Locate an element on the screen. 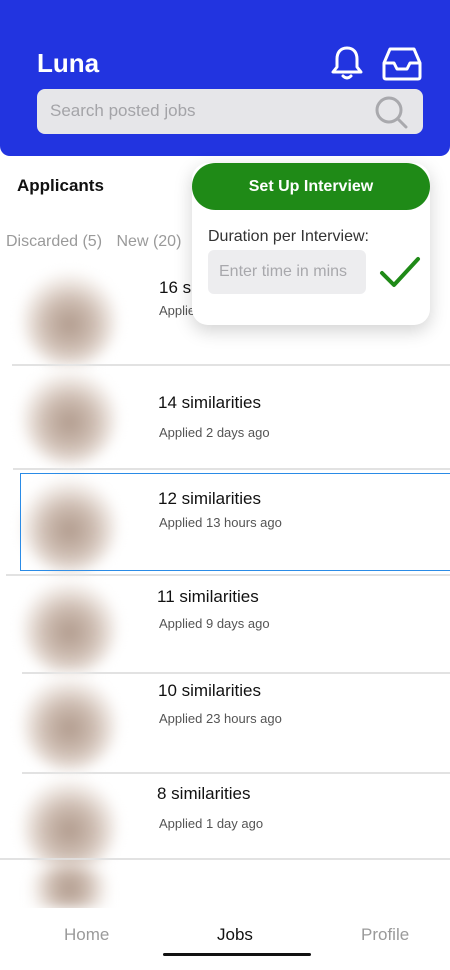 This screenshot has height=970, width=450. checkmark-icon is located at coordinates (400, 272).